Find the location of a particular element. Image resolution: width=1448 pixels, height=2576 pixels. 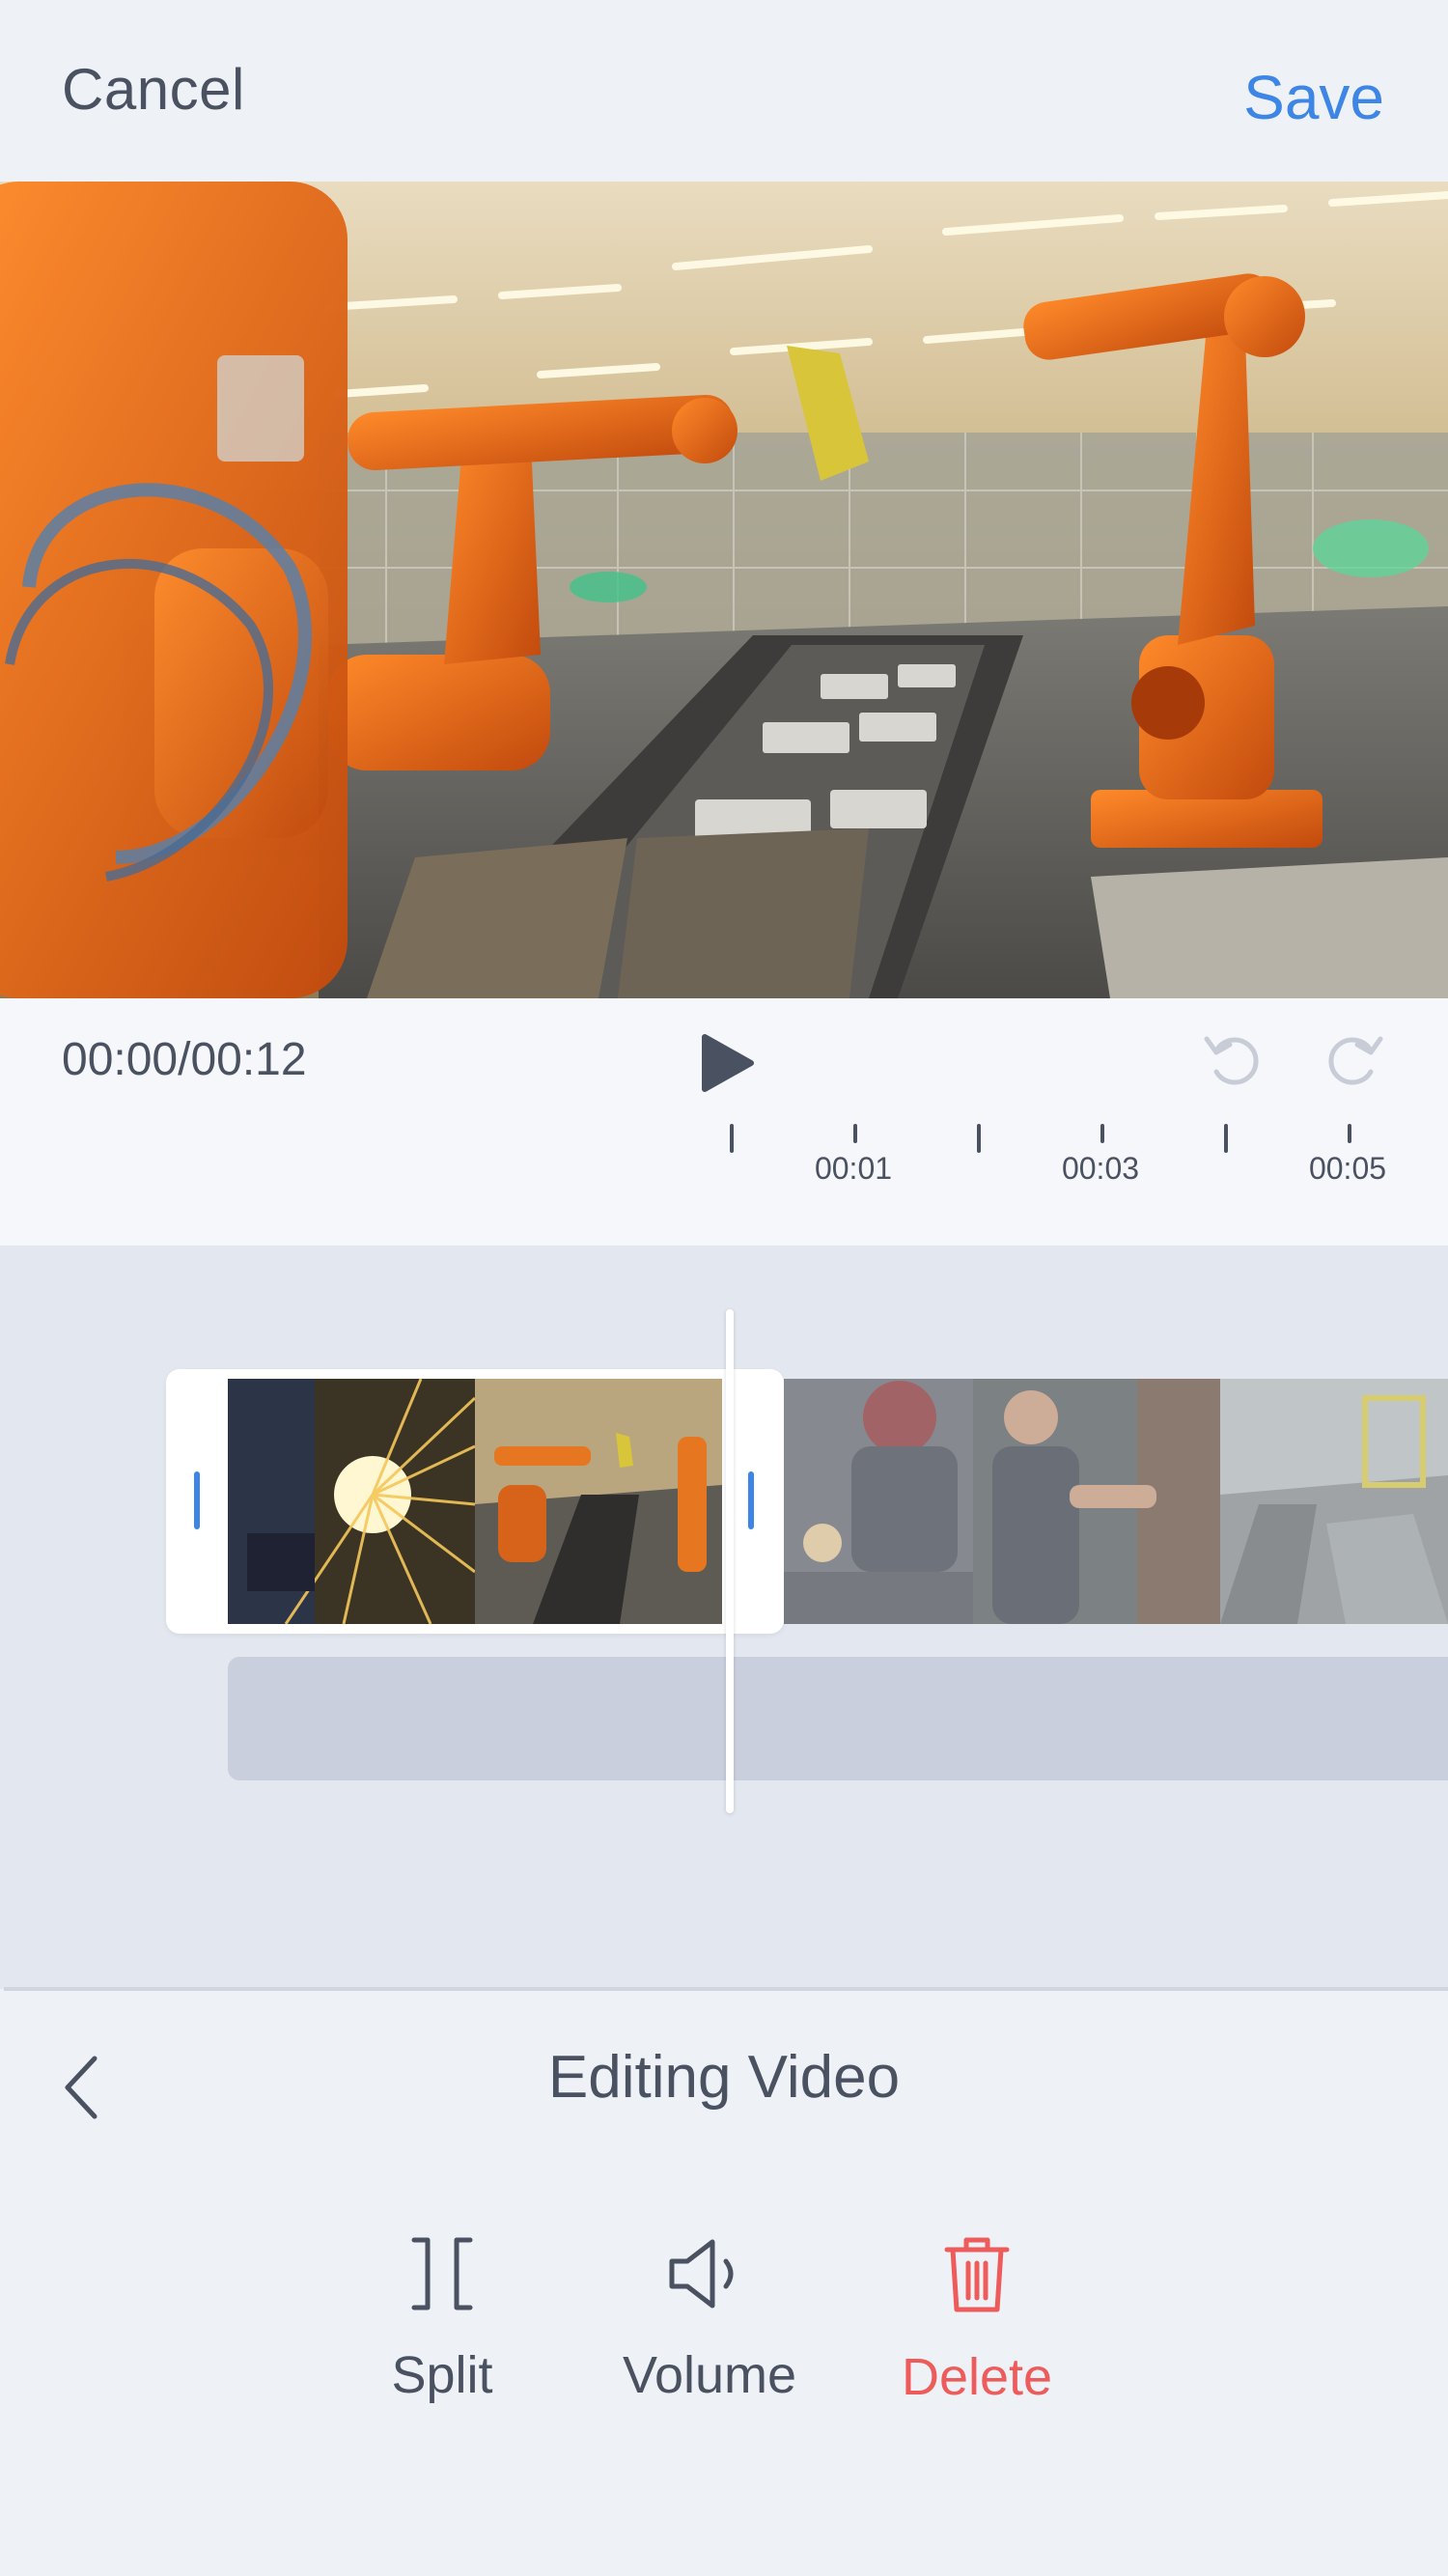

trim-handle-left is located at coordinates (197, 1500).